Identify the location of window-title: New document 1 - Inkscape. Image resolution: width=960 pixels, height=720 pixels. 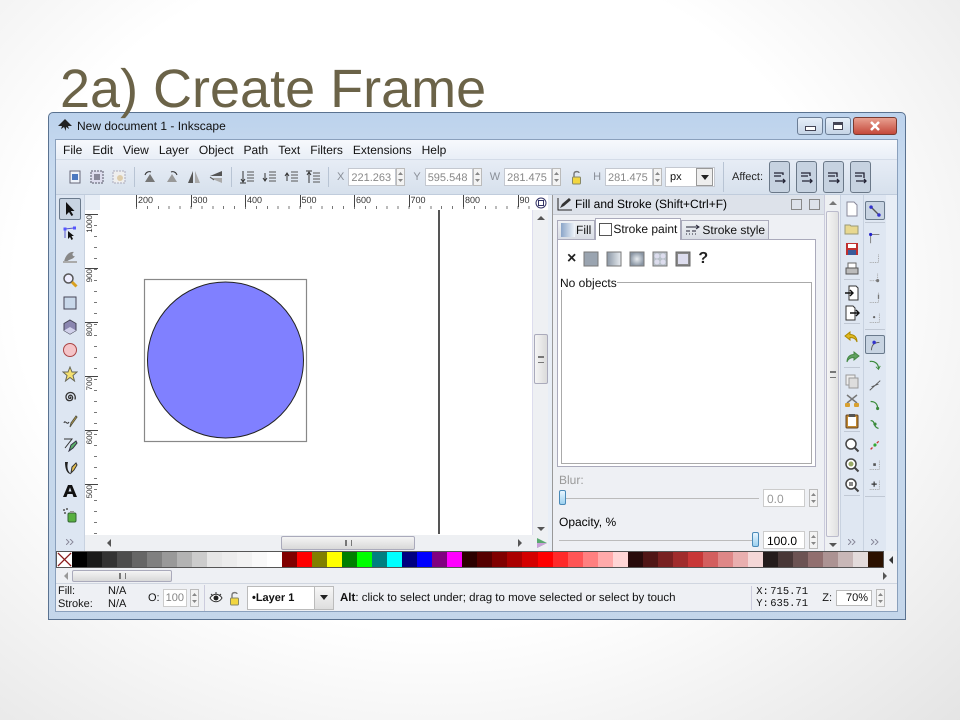
(151, 126).